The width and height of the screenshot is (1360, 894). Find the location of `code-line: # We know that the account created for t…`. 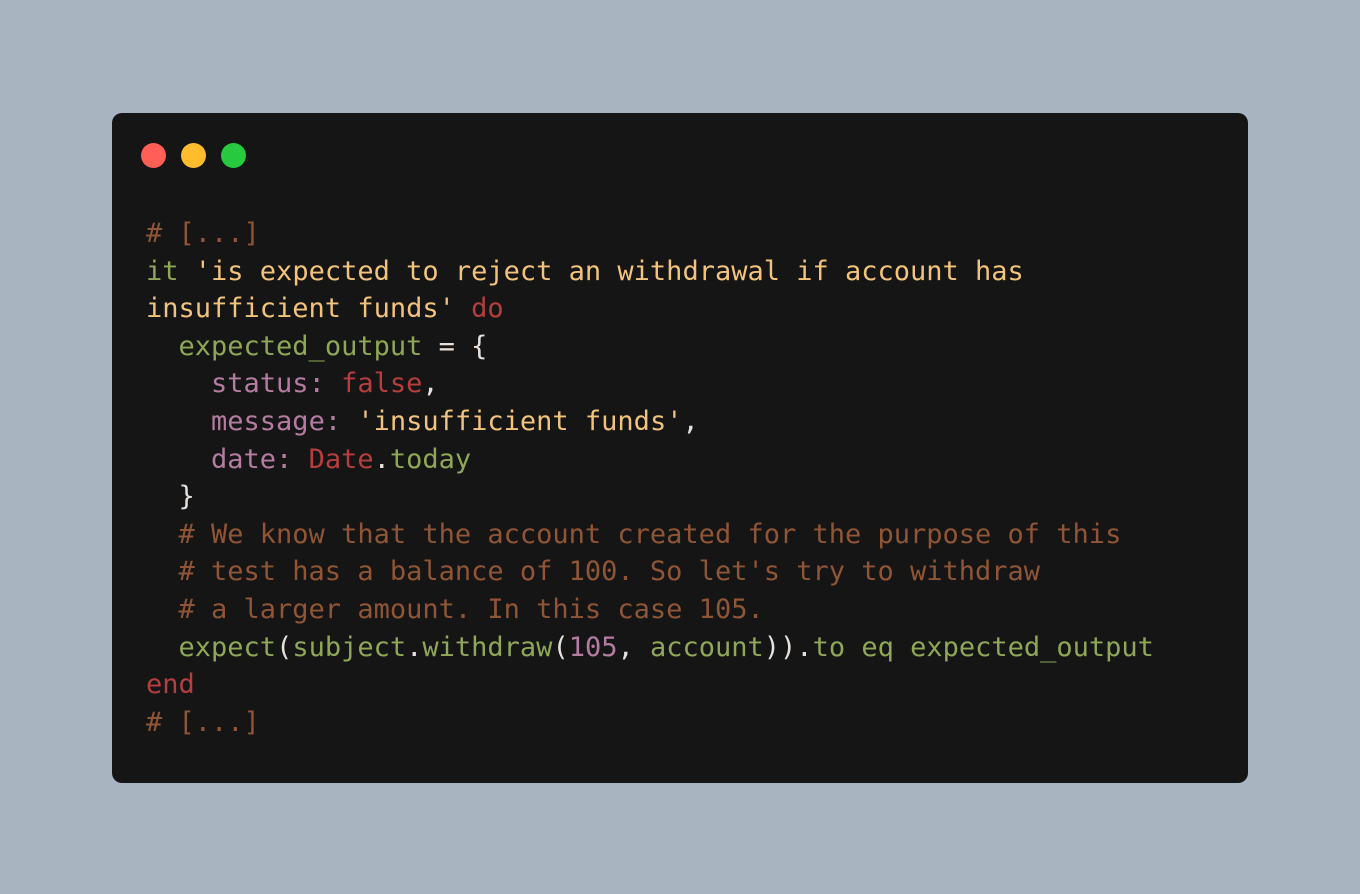

code-line: # We know that the account created for t… is located at coordinates (650, 535).